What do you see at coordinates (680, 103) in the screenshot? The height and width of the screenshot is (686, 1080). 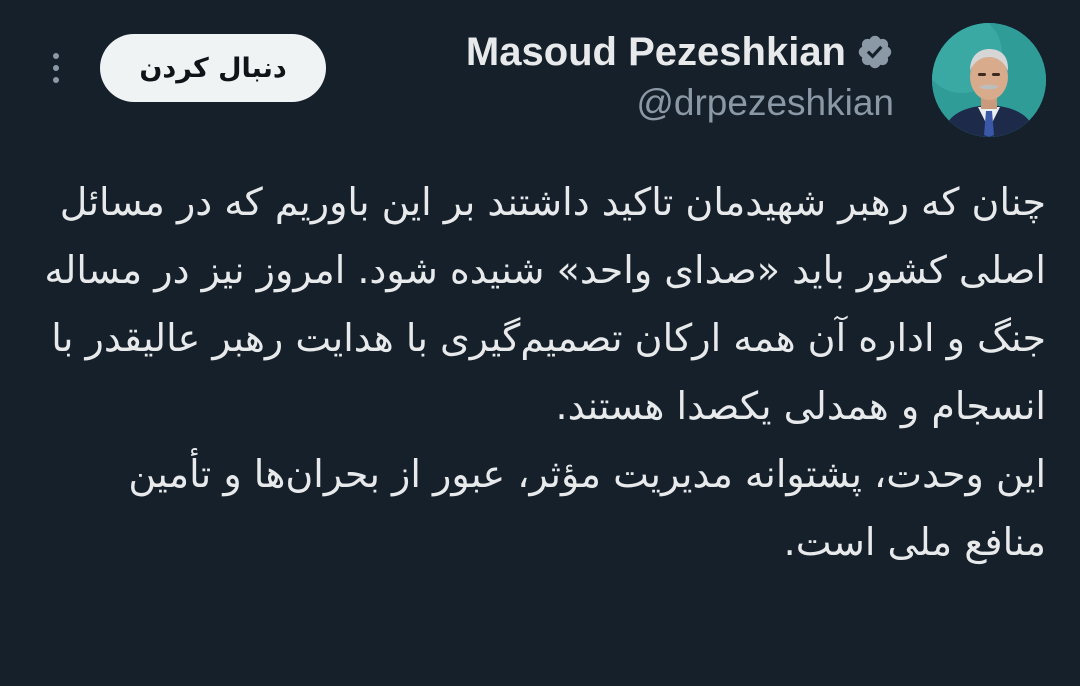 I see `user-handle: @drpezeshkian` at bounding box center [680, 103].